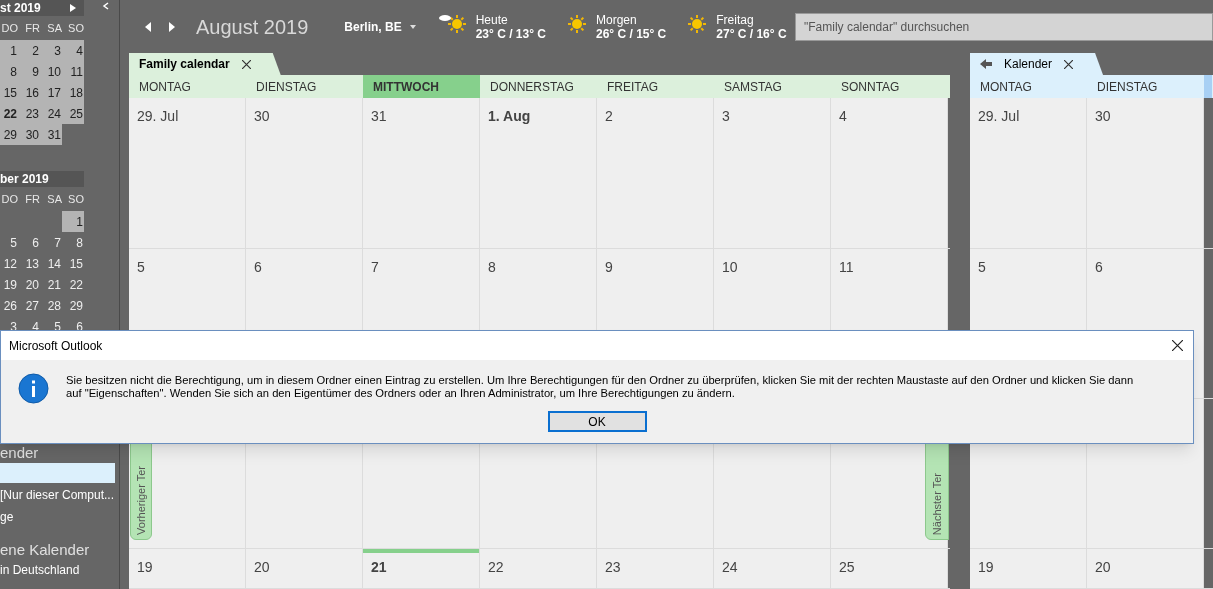 The width and height of the screenshot is (1213, 589). What do you see at coordinates (9, 263) in the screenshot?
I see `mini-calendar-cell: 12` at bounding box center [9, 263].